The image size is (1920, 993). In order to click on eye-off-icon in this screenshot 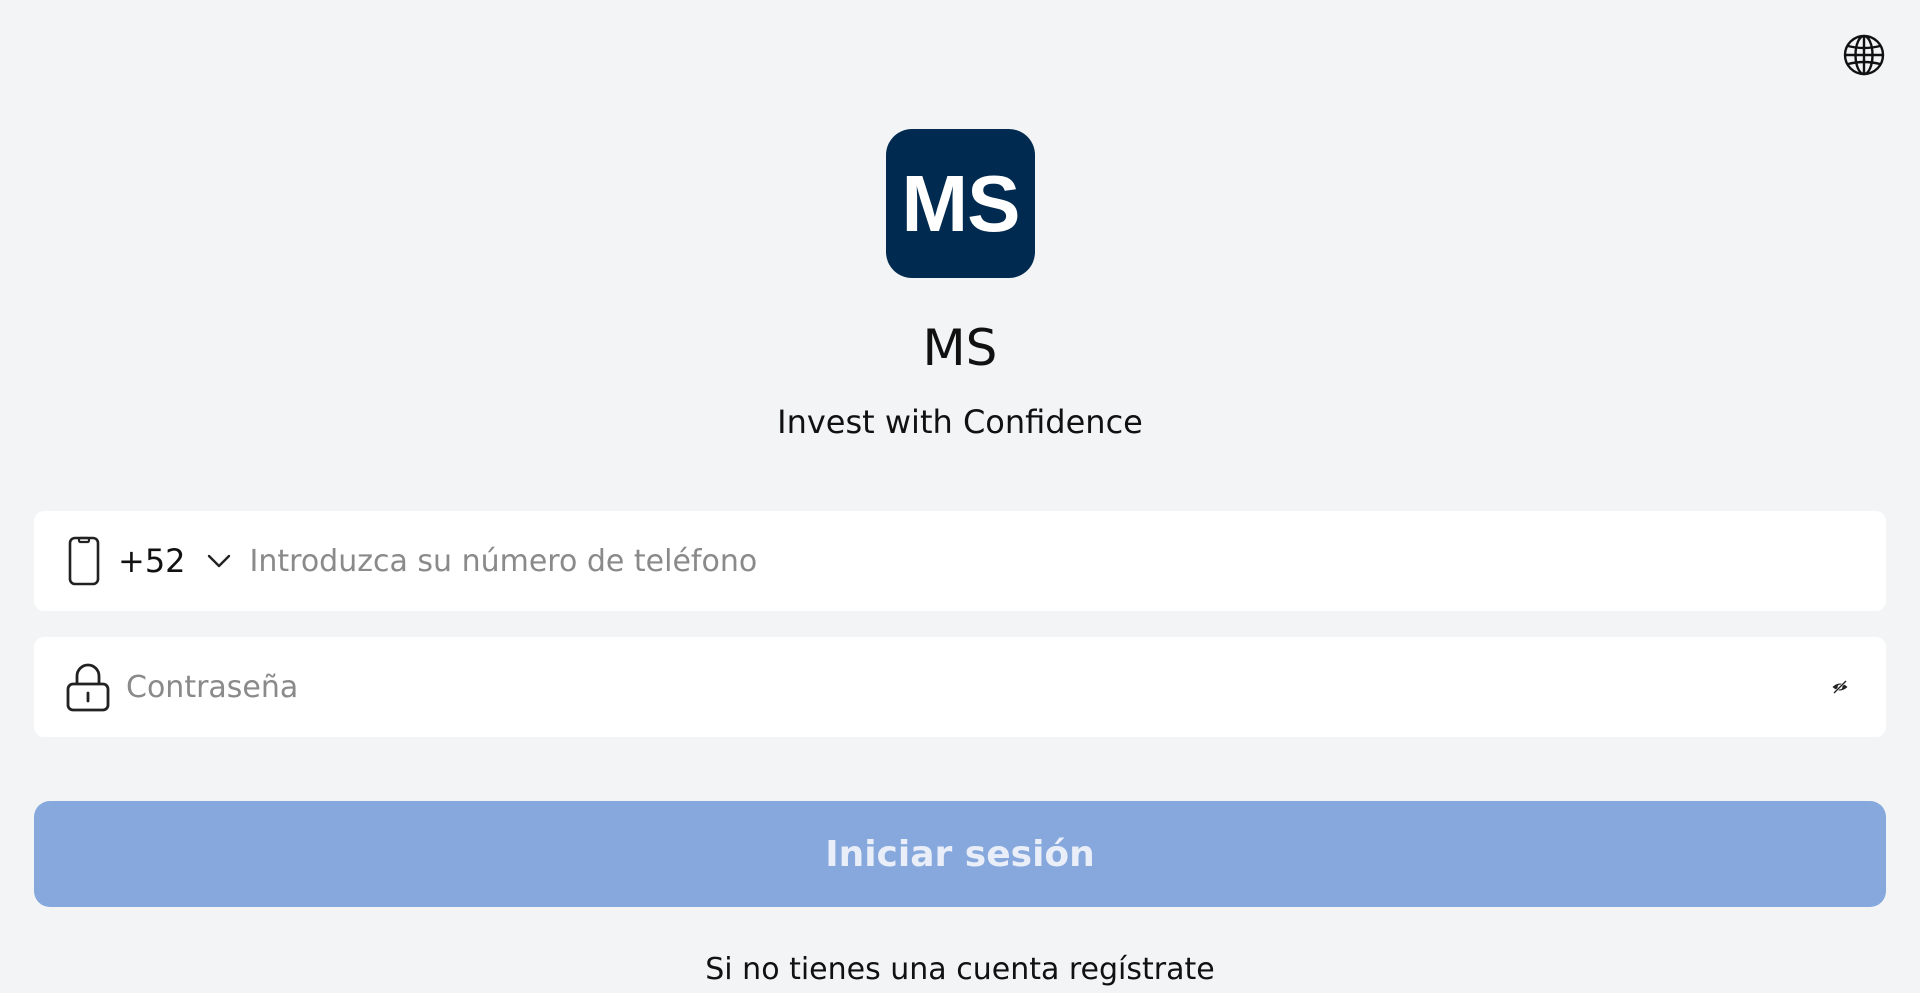, I will do `click(1840, 687)`.